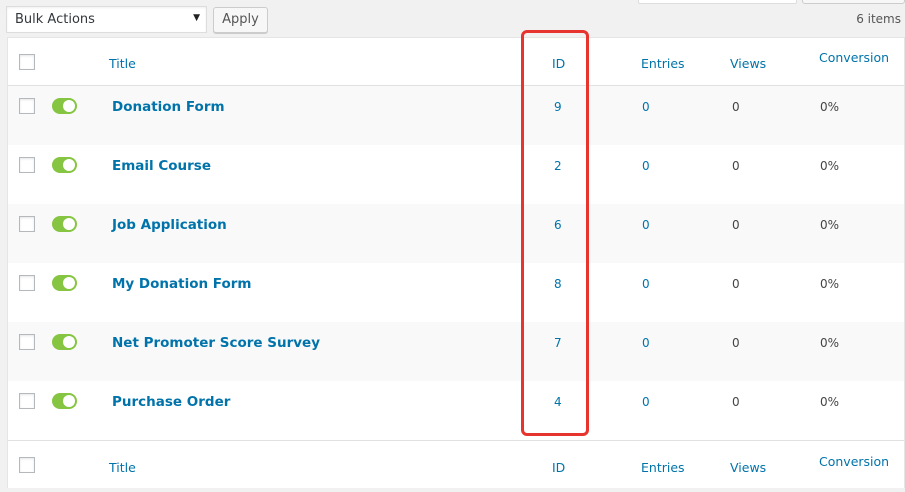 This screenshot has width=905, height=492. What do you see at coordinates (181, 284) in the screenshot?
I see `form-title-link: My Donation Form` at bounding box center [181, 284].